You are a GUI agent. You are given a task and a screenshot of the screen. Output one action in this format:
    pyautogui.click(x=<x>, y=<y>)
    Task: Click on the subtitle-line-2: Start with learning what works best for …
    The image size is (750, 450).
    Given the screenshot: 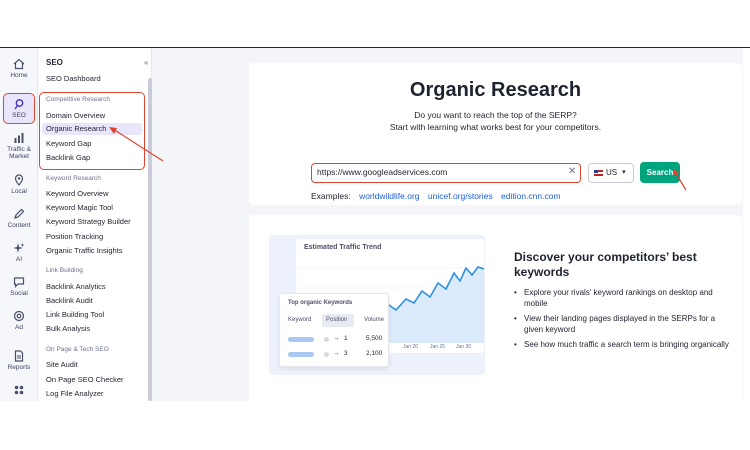 What is the action you would take?
    pyautogui.click(x=495, y=127)
    